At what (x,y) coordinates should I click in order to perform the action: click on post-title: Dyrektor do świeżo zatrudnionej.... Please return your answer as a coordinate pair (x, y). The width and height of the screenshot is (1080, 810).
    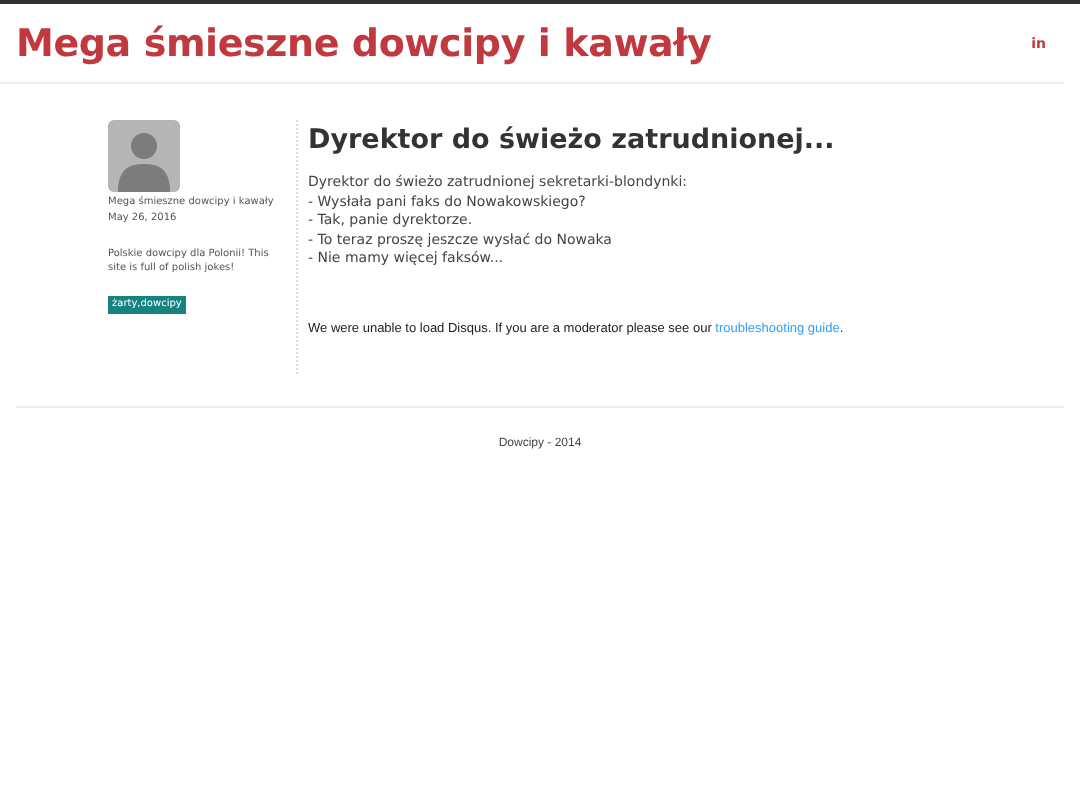
    Looking at the image, I should click on (576, 140).